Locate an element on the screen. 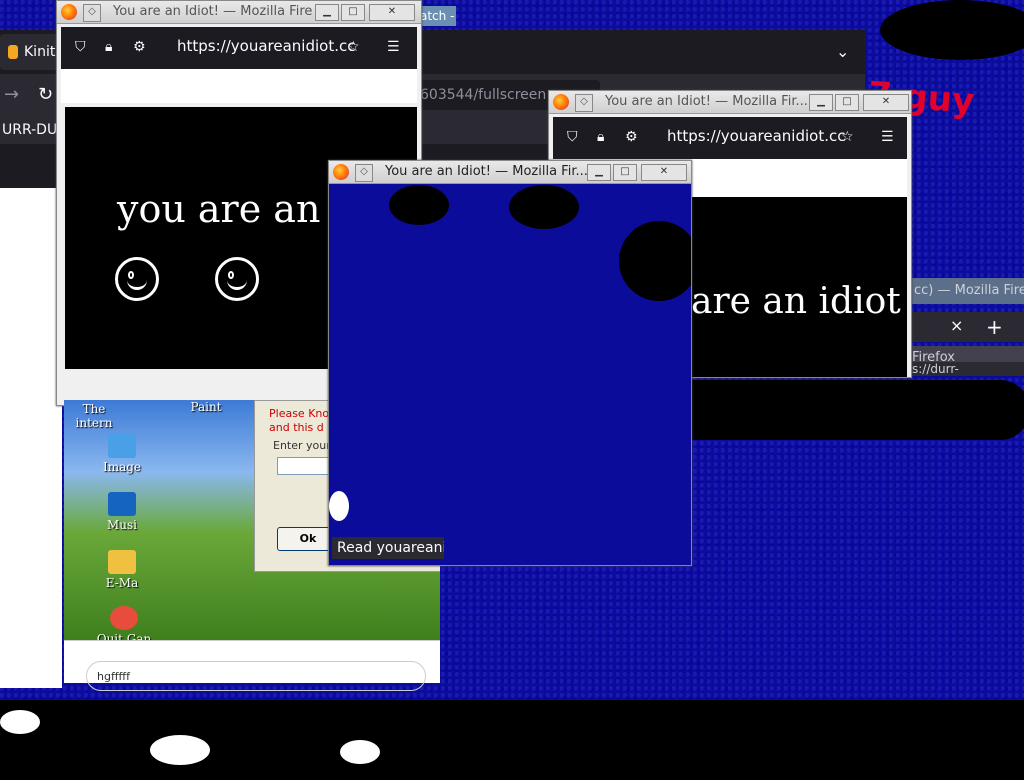  idiot-headline: are an idiot is located at coordinates (796, 301).